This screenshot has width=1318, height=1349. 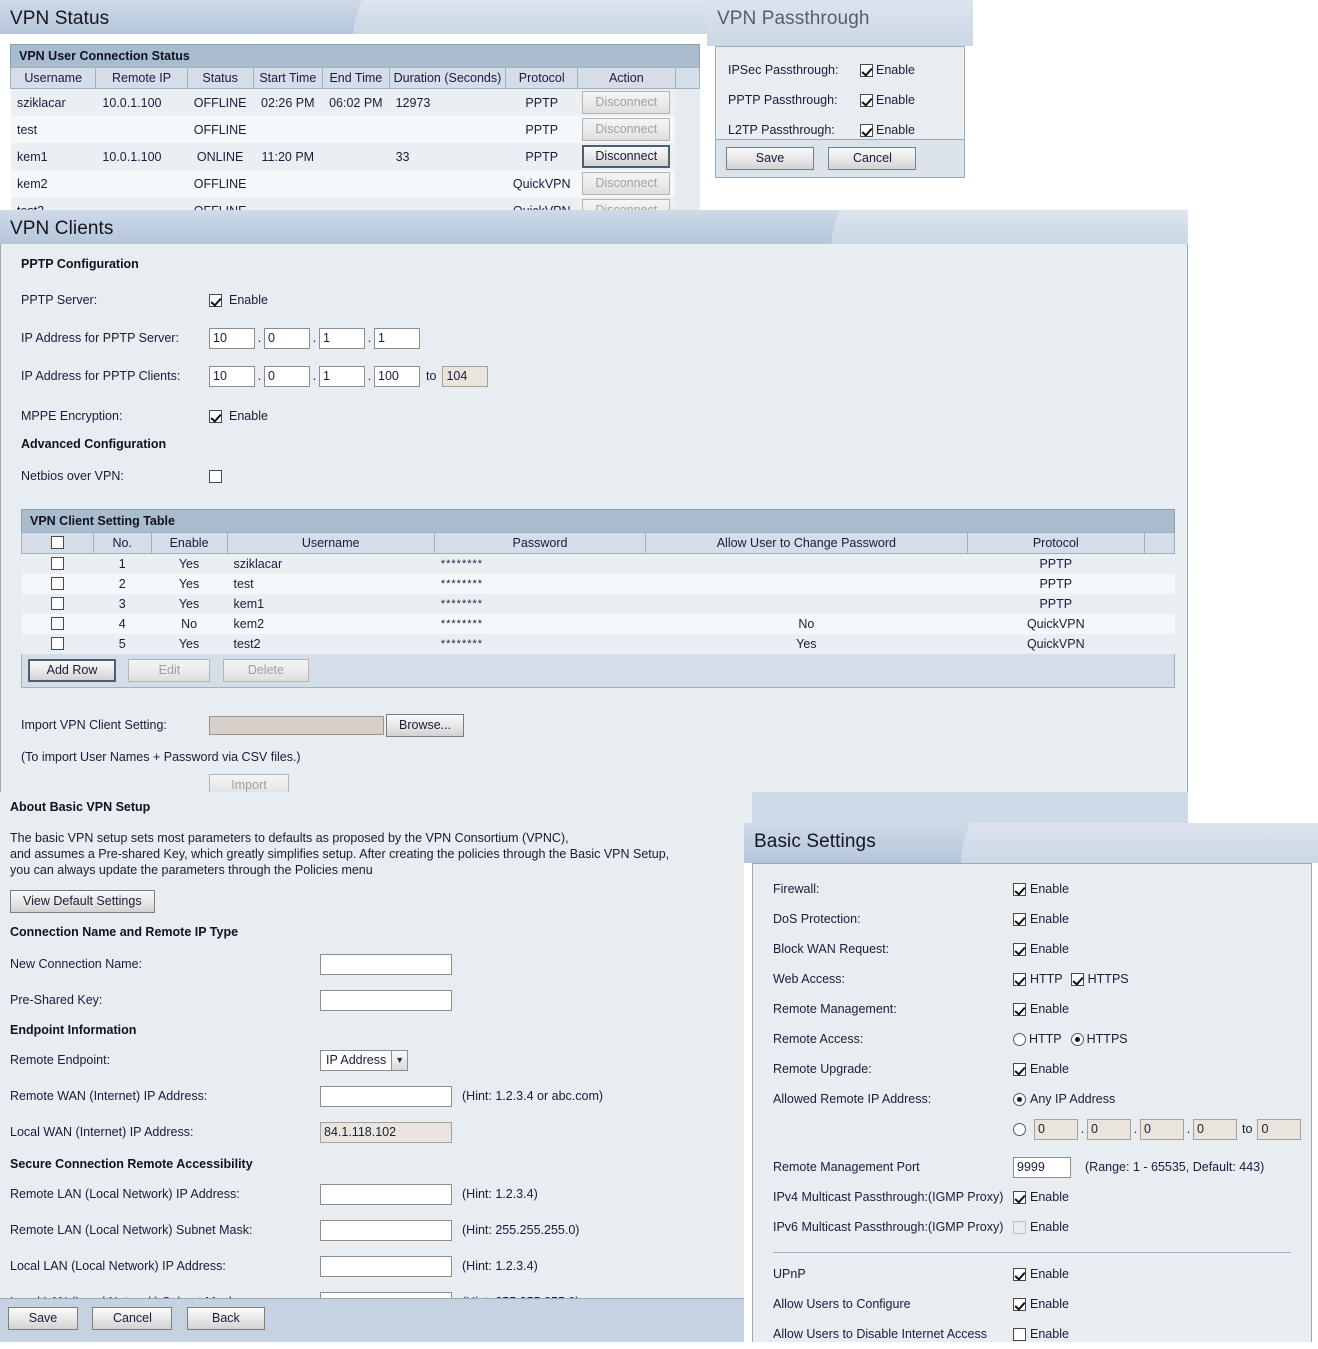 What do you see at coordinates (60, 18) in the screenshot?
I see `page-title: VPN Status` at bounding box center [60, 18].